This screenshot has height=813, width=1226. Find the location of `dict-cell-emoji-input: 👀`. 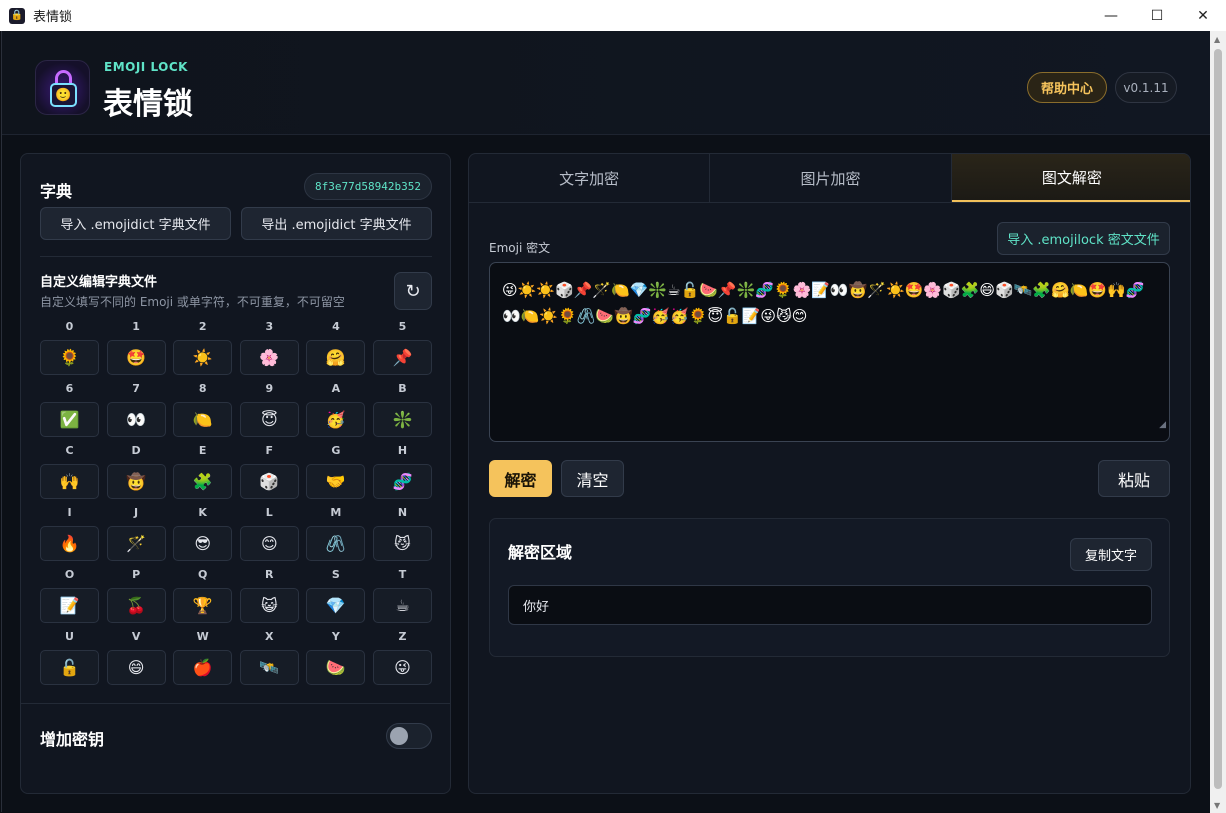

dict-cell-emoji-input: 👀 is located at coordinates (136, 419).